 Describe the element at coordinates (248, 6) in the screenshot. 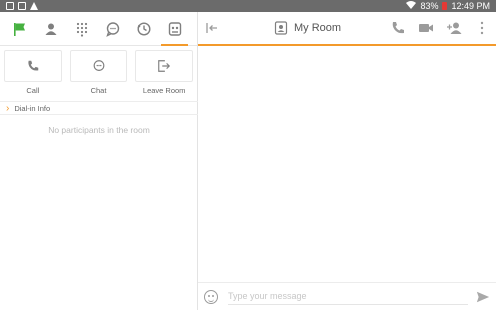

I see `status-bar: 83% 12:49 PM` at that location.